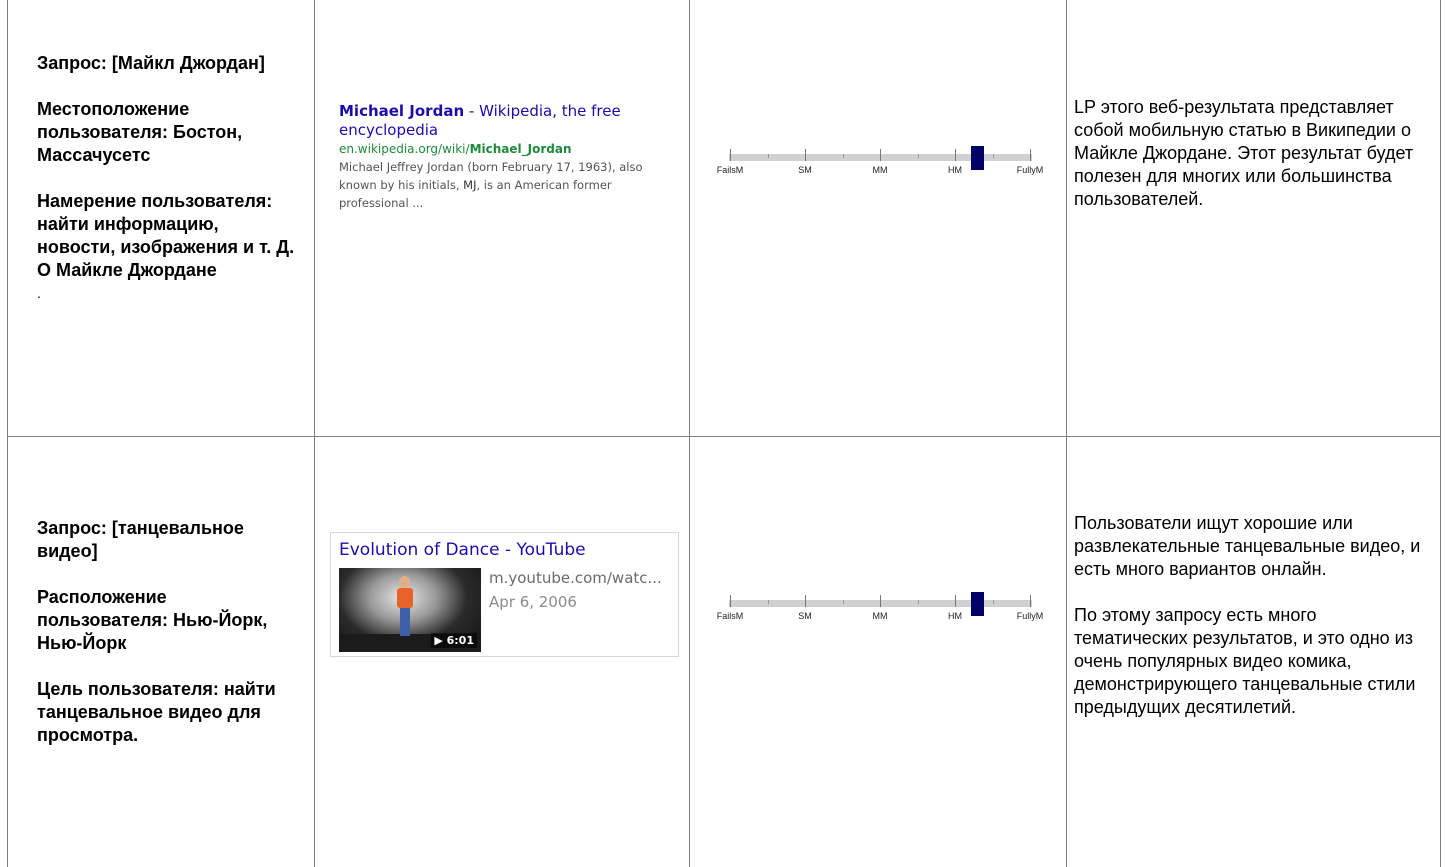  Describe the element at coordinates (520, 149) in the screenshot. I see `result-url-bold: Michael_Jordan` at that location.